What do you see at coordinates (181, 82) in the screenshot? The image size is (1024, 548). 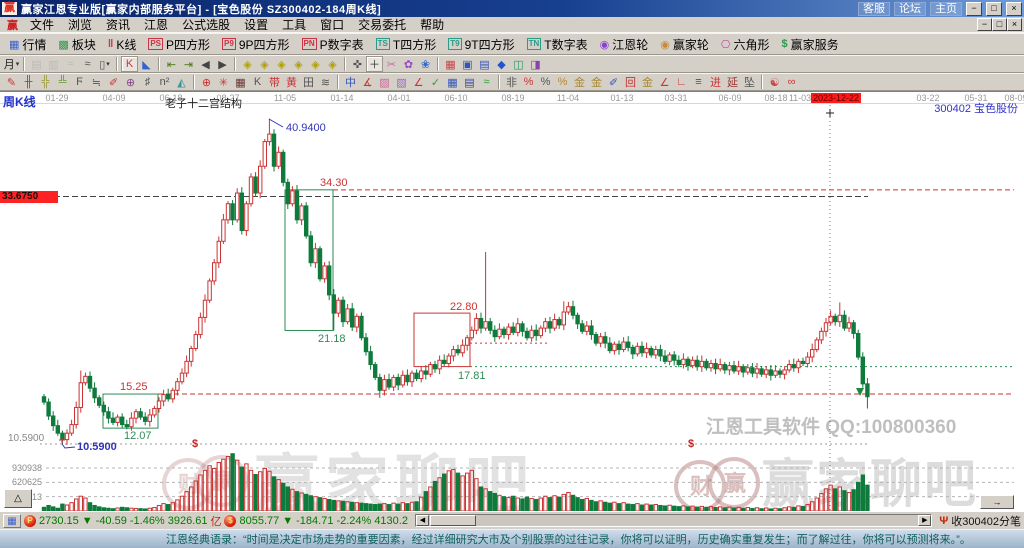 I see `draw-compass-icon: ◭` at bounding box center [181, 82].